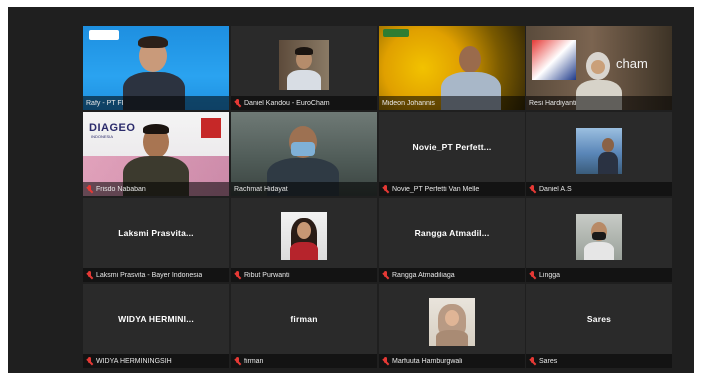 This screenshot has width=702, height=381. What do you see at coordinates (156, 326) in the screenshot?
I see `participant-tile: WIDYA HERMINI... WIDYA HERMININGSIH` at bounding box center [156, 326].